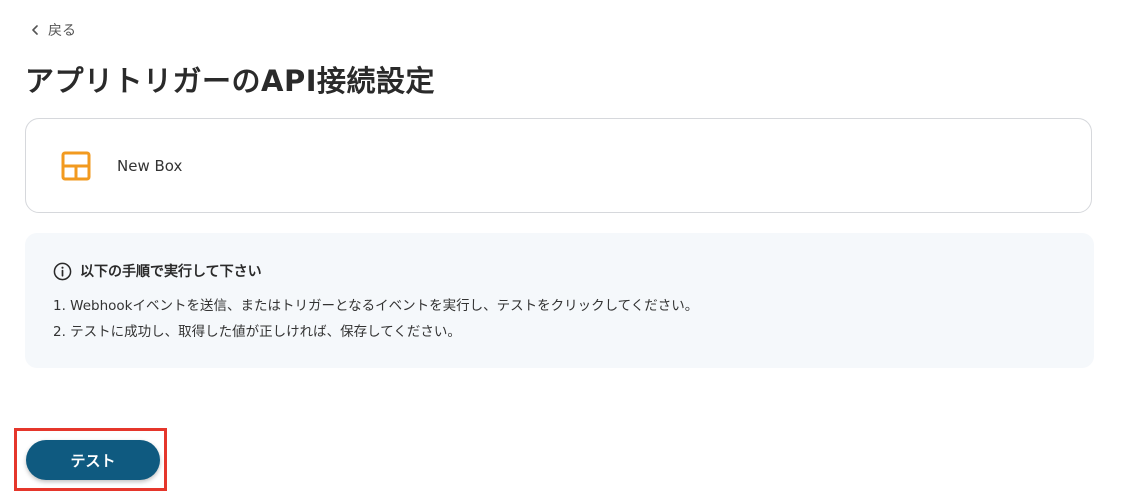  Describe the element at coordinates (93, 460) in the screenshot. I see `test-button: テスト` at that location.